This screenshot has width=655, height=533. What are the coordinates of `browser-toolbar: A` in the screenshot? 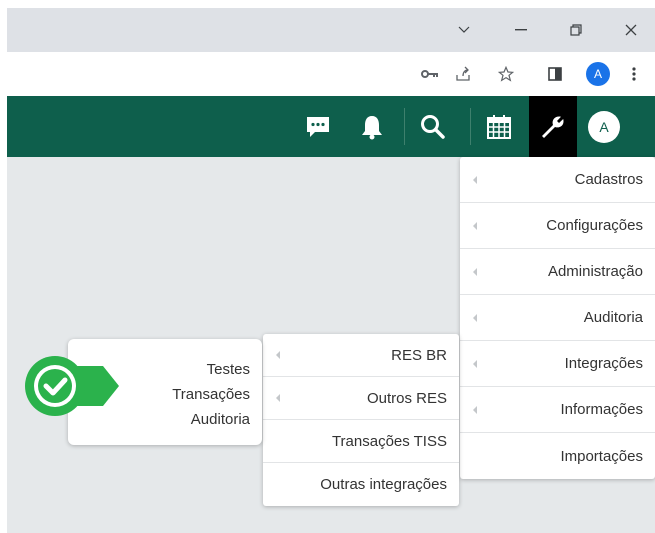 It's located at (331, 74).